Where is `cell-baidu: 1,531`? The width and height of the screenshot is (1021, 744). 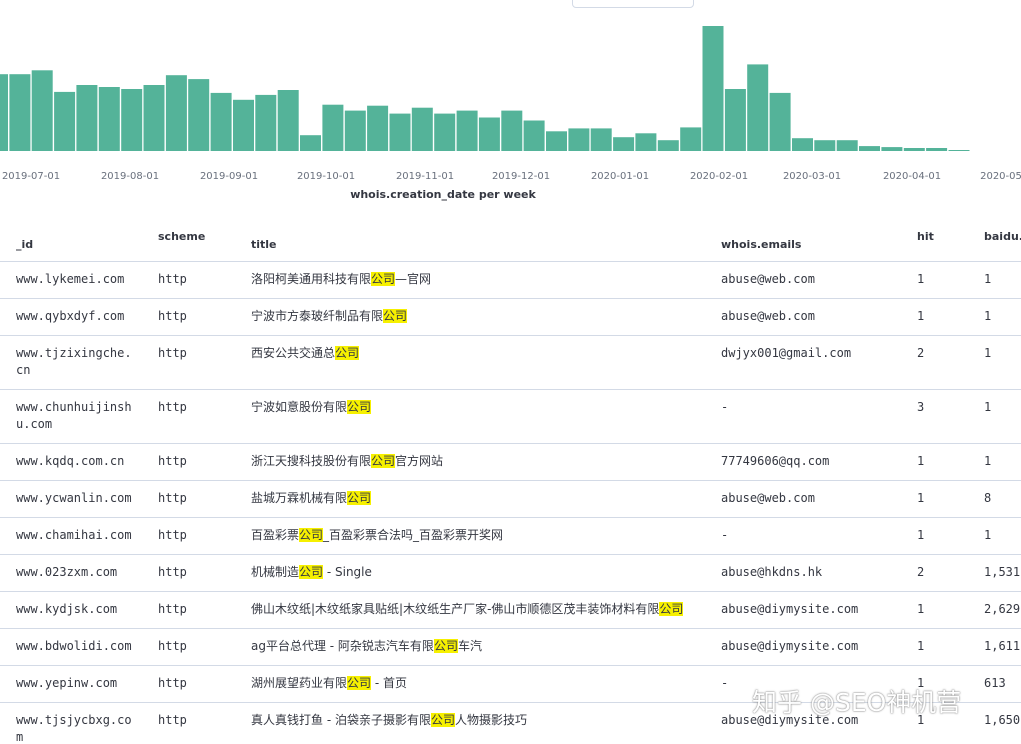
cell-baidu: 1,531 is located at coordinates (994, 573).